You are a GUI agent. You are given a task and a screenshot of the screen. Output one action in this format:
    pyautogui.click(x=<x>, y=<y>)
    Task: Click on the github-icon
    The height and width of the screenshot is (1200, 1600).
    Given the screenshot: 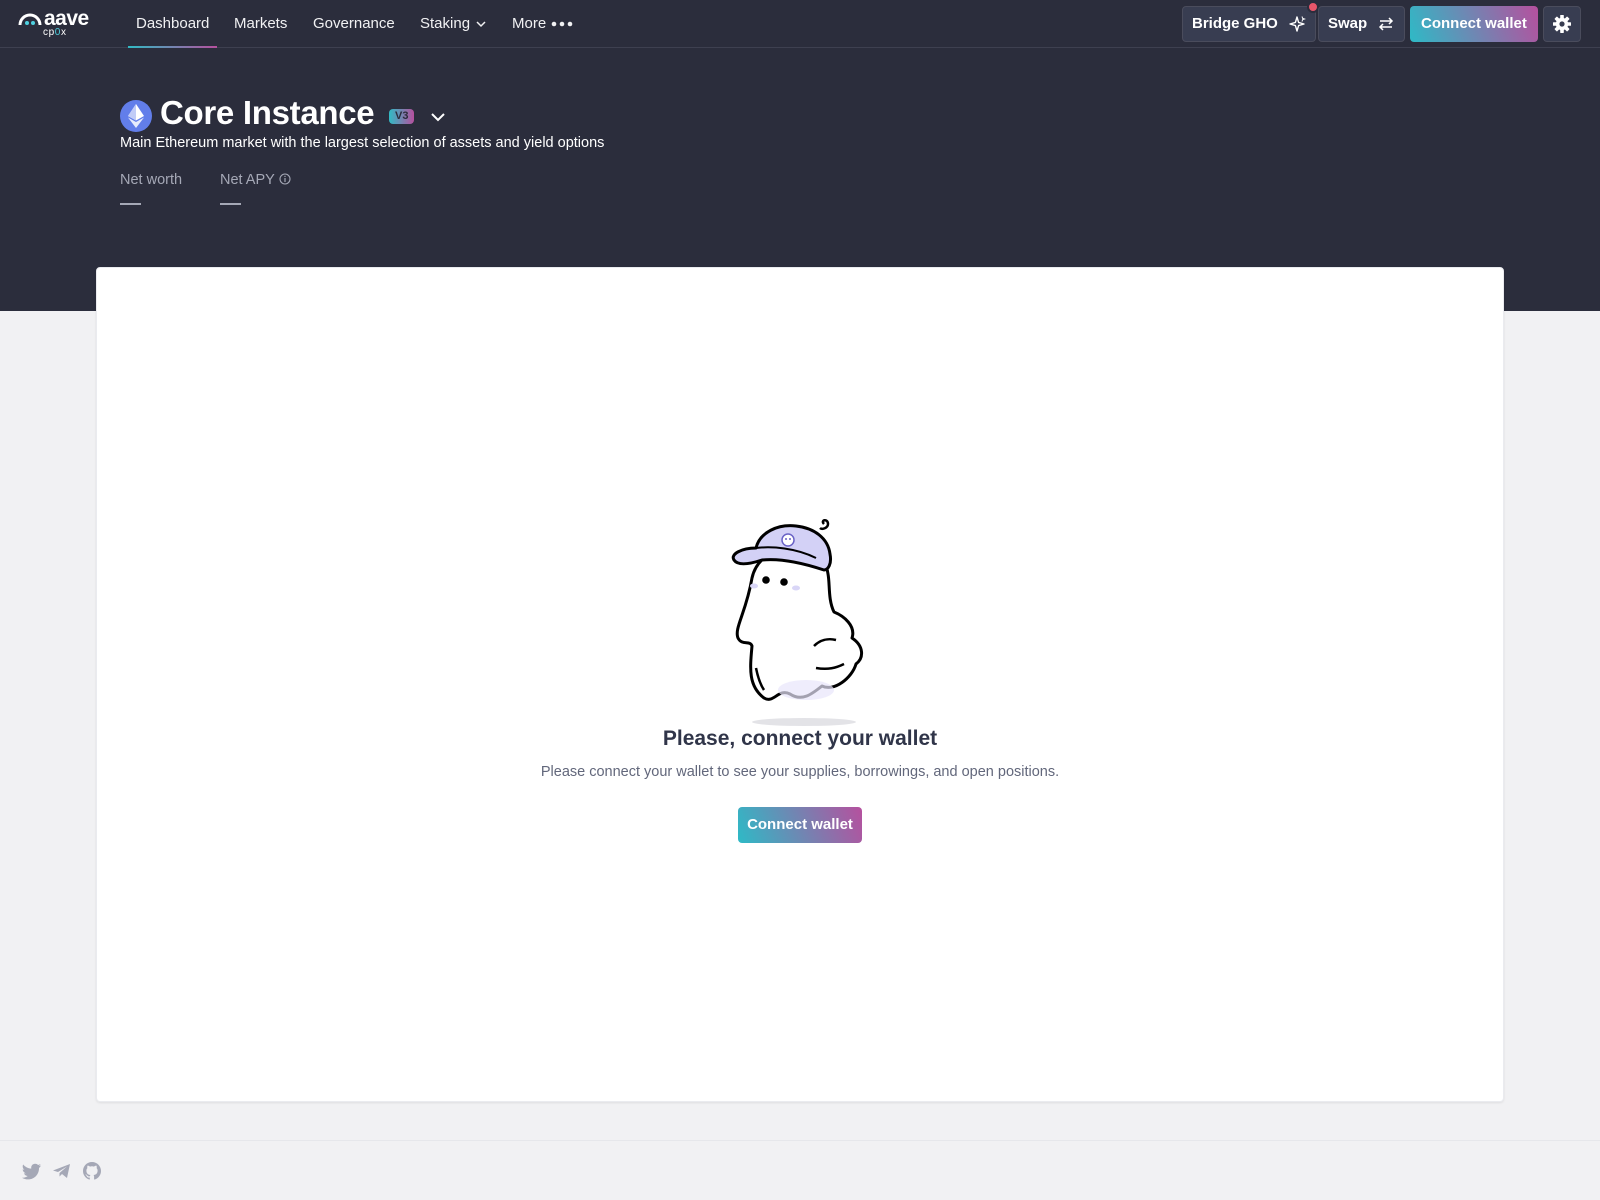 What is the action you would take?
    pyautogui.click(x=92, y=1171)
    